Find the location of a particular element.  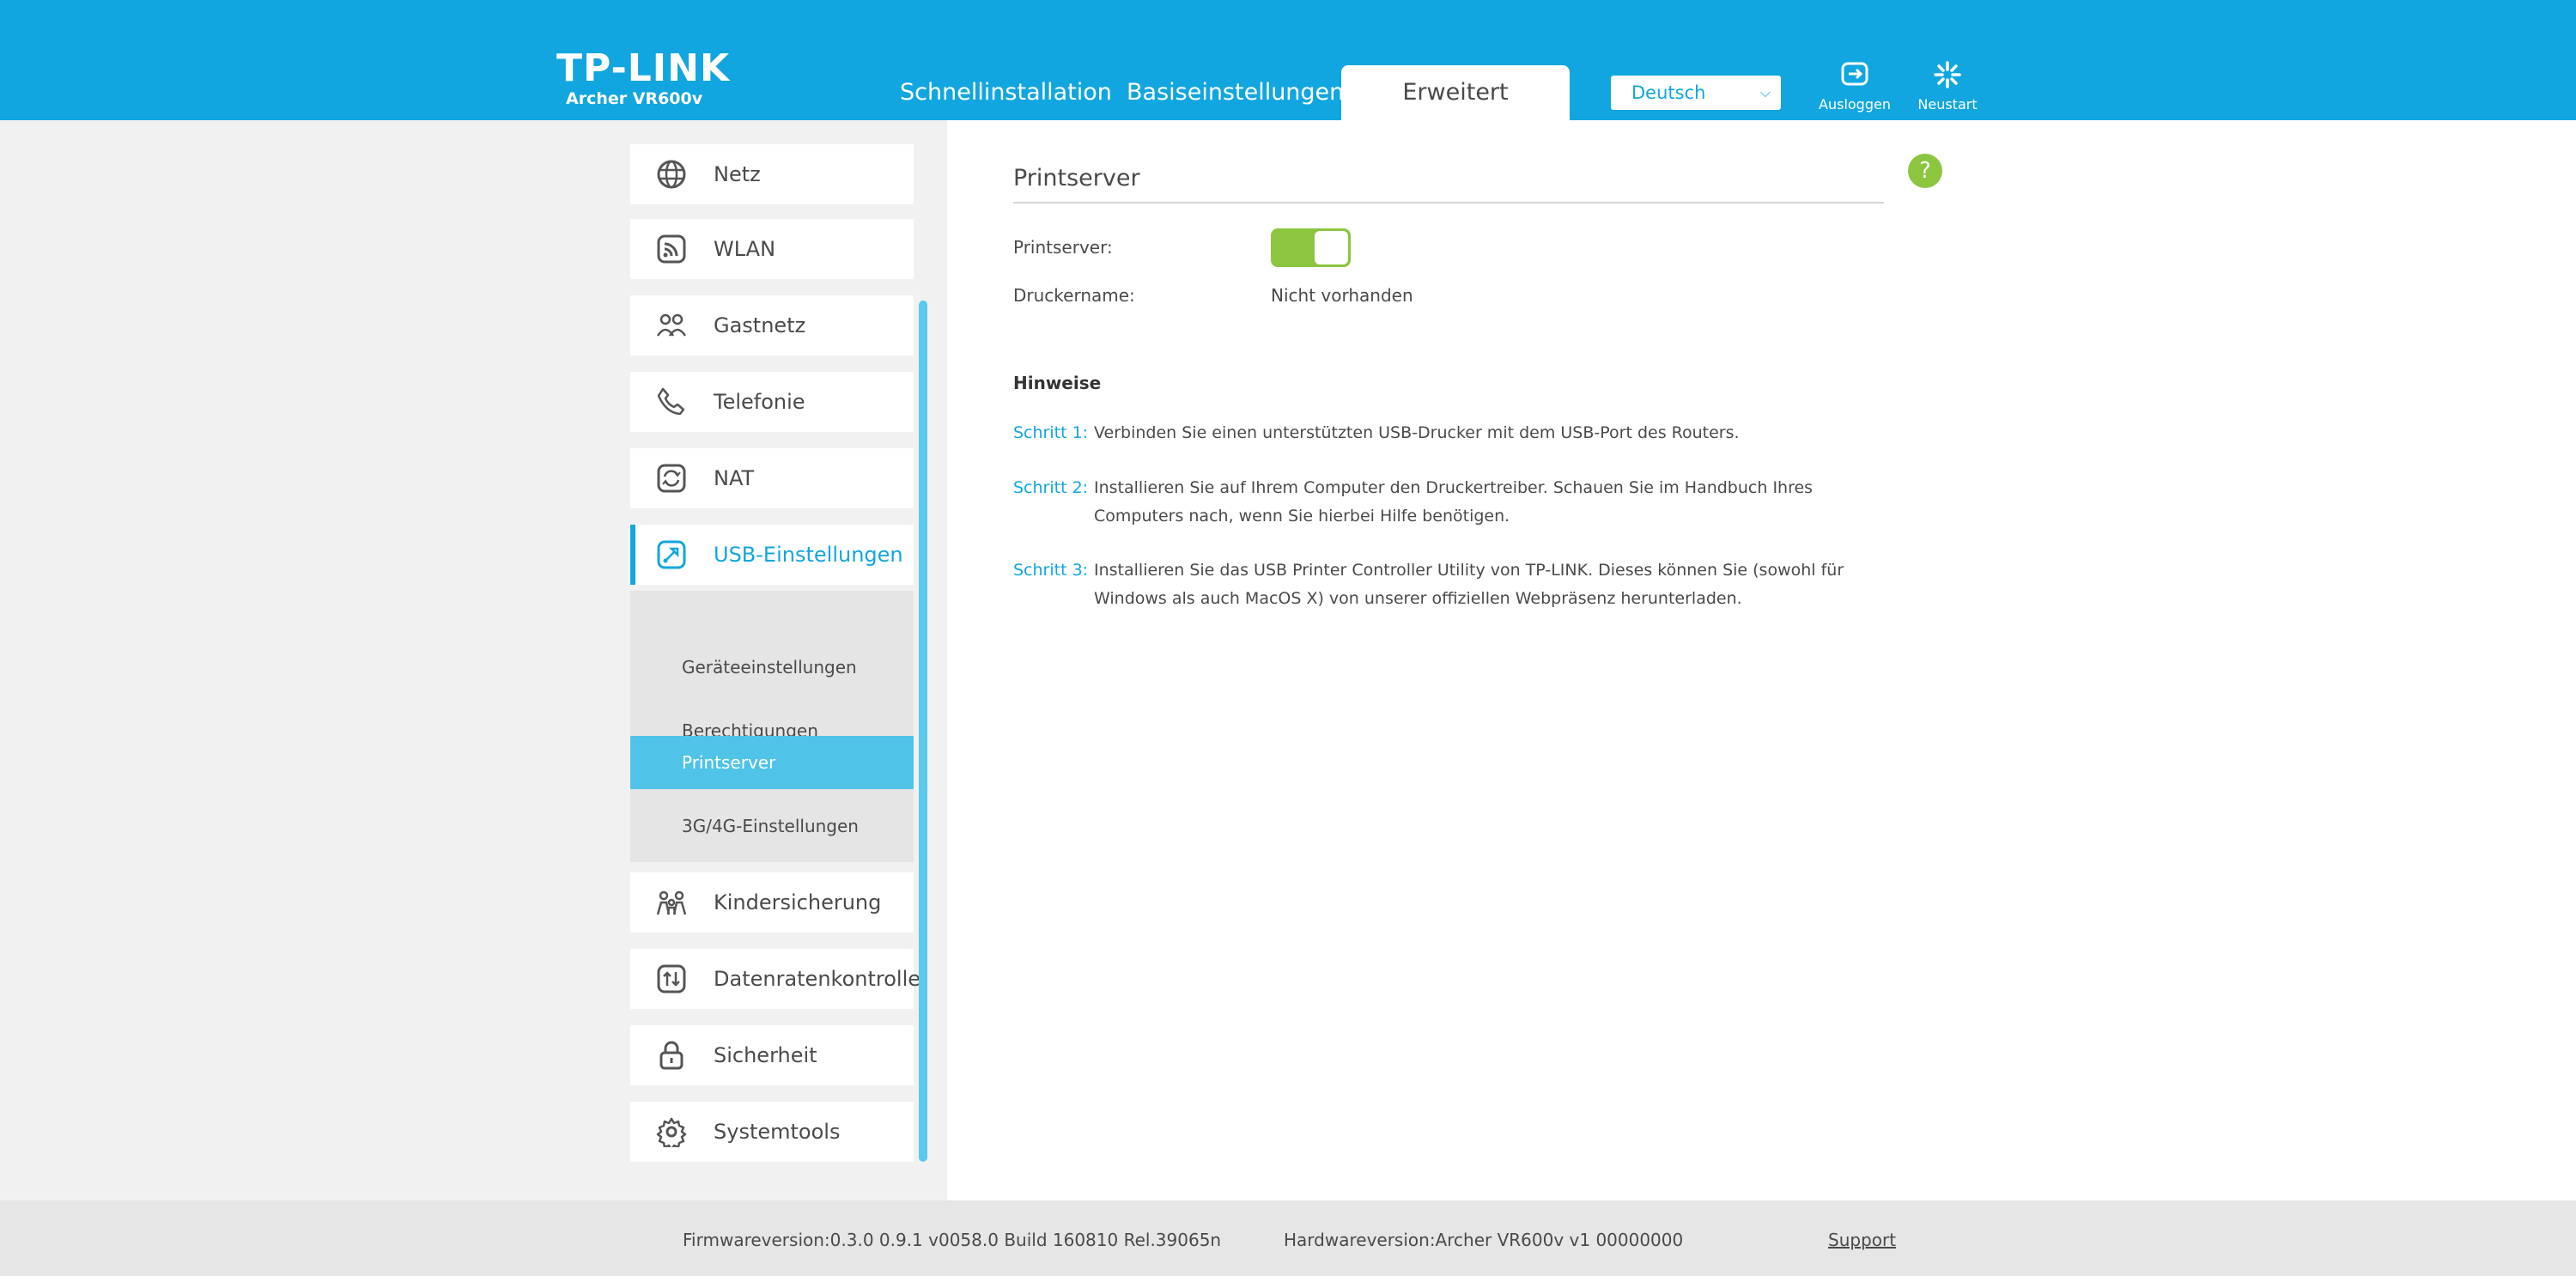

sidebar-item-label: Datenratenkontrolle is located at coordinates (817, 979).